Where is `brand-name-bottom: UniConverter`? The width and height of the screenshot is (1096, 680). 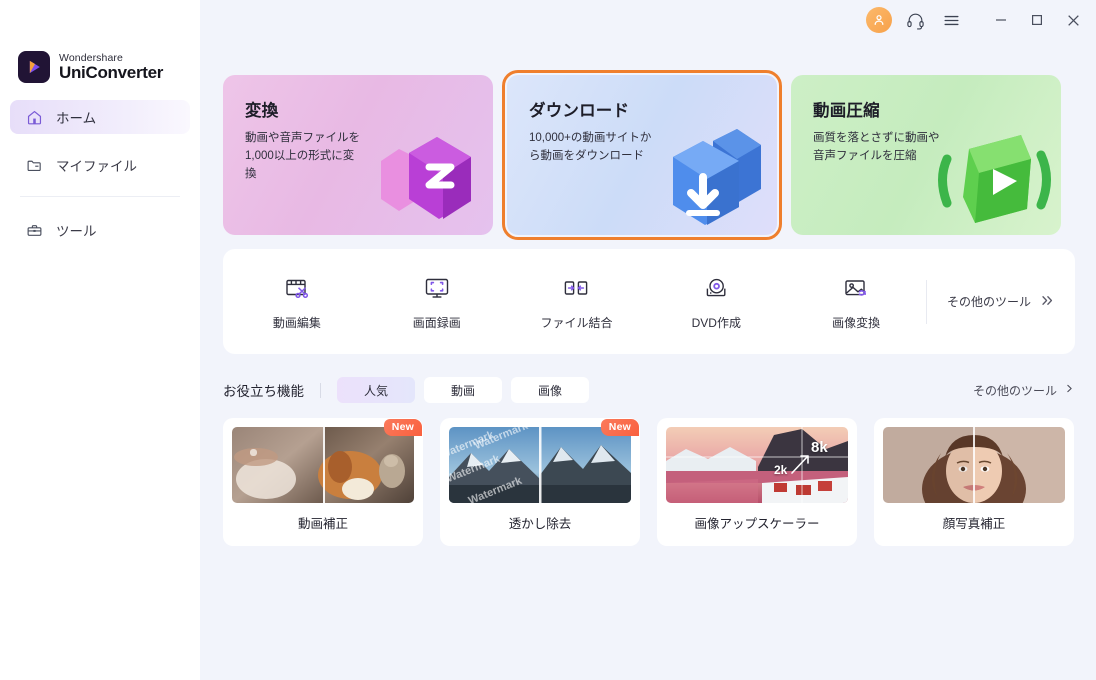 brand-name-bottom: UniConverter is located at coordinates (111, 72).